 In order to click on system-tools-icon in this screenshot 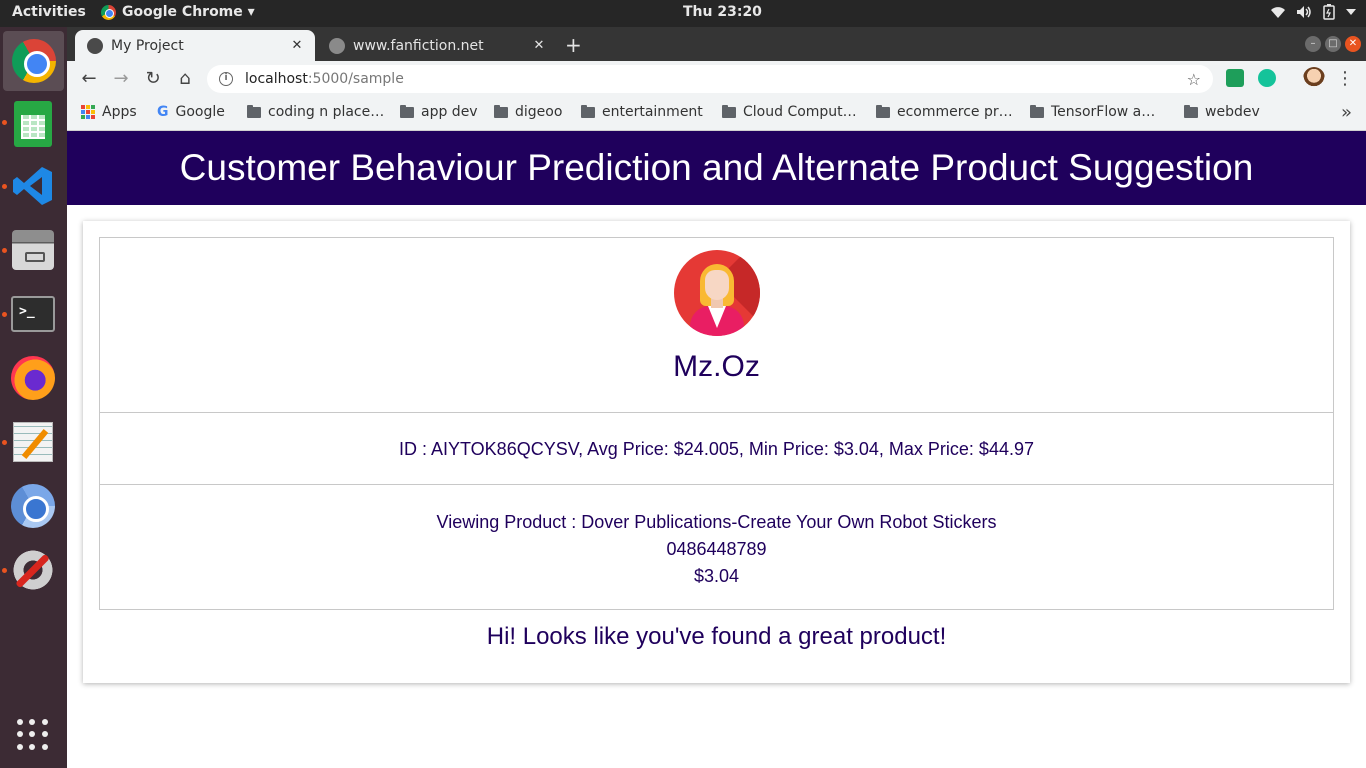, I will do `click(33, 570)`.